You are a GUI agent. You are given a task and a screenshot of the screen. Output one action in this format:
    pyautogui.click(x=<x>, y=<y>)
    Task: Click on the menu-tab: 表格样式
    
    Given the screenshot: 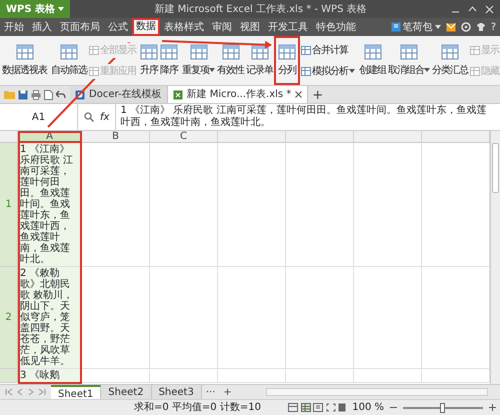 What is the action you would take?
    pyautogui.click(x=184, y=27)
    